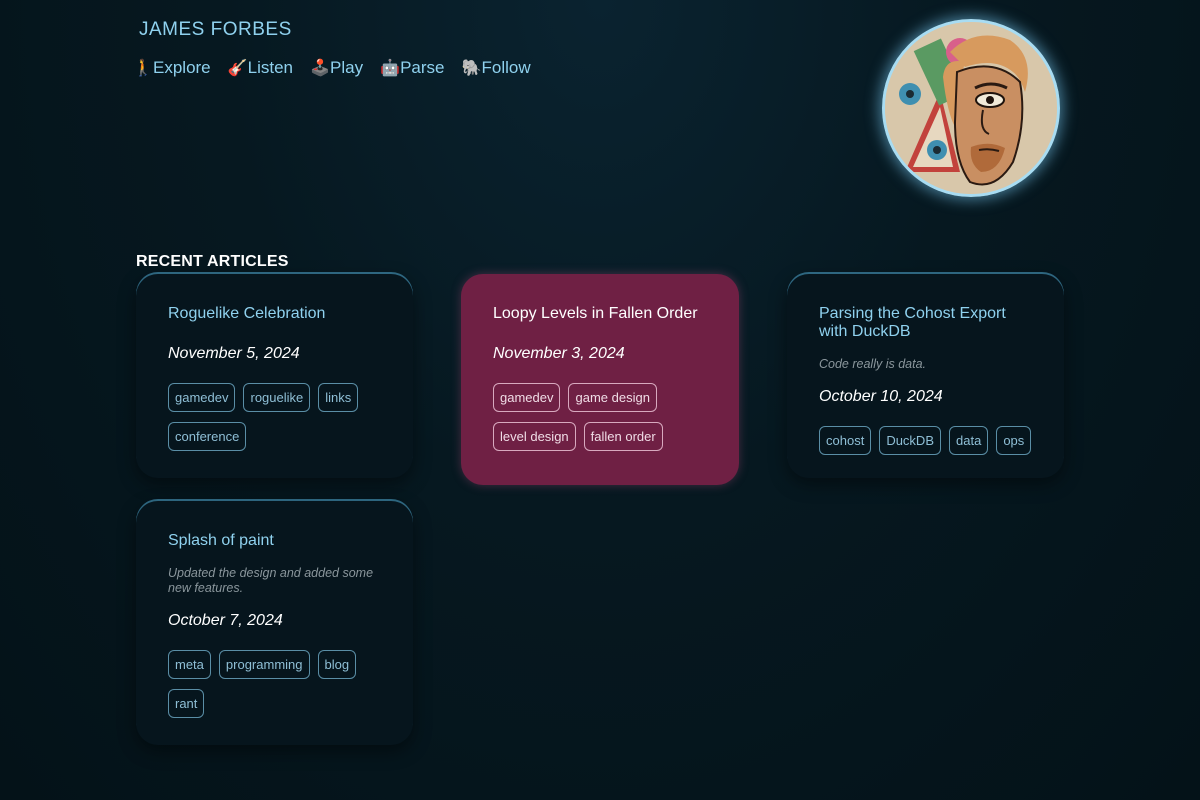 This screenshot has height=800, width=1200. What do you see at coordinates (422, 67) in the screenshot?
I see `nav-parse-label: Parse` at bounding box center [422, 67].